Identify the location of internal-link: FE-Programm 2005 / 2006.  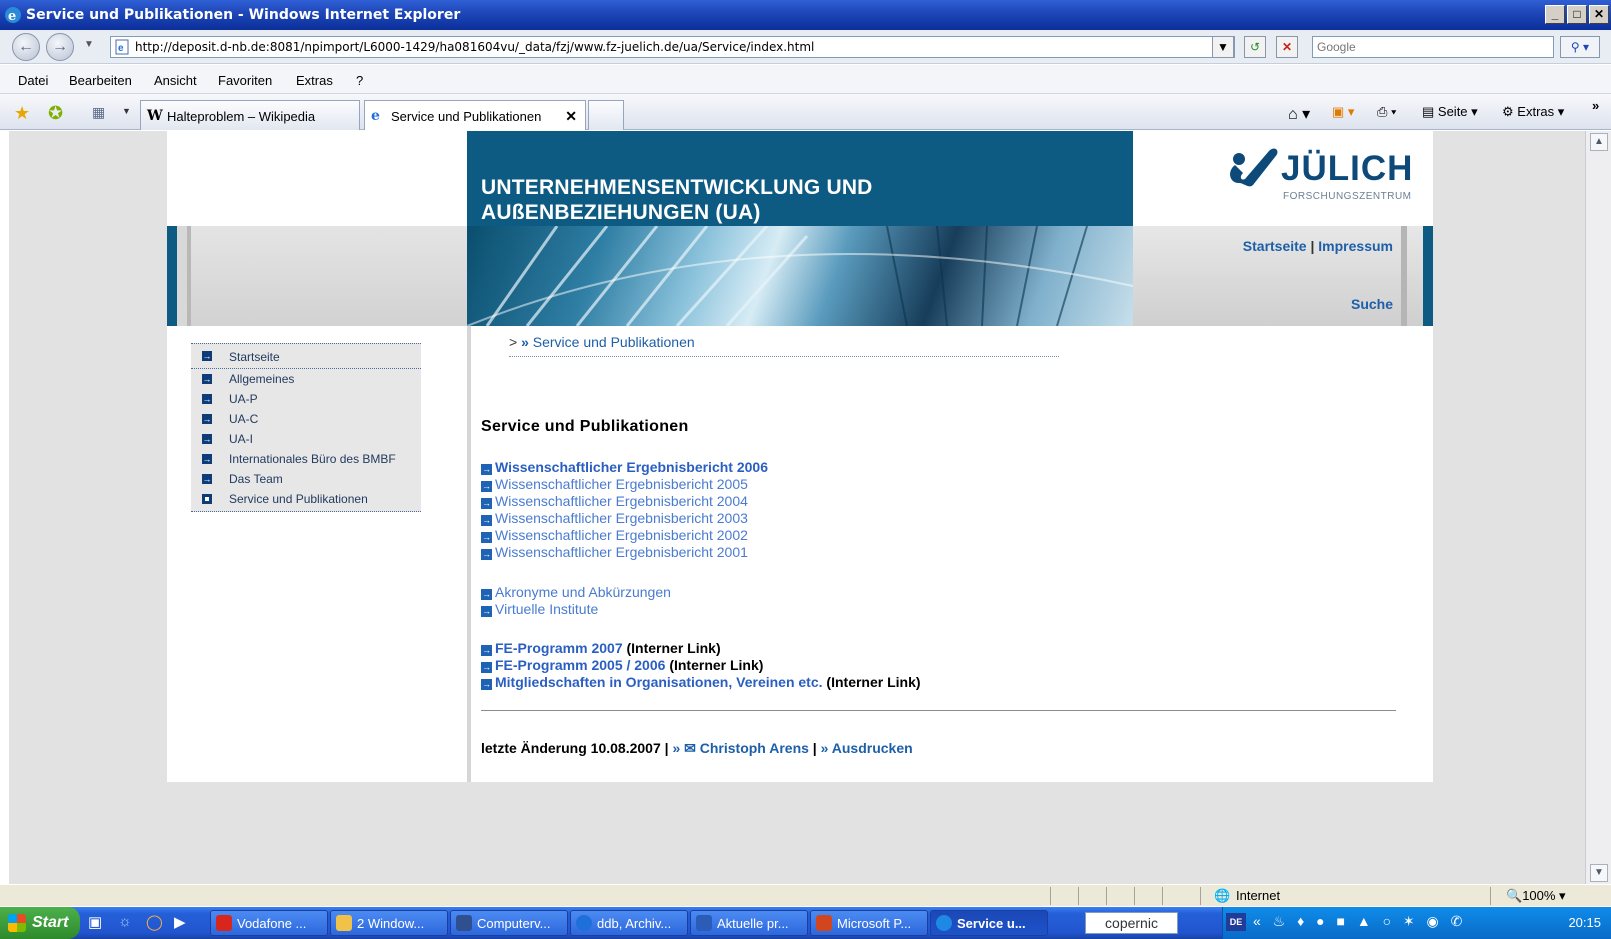
(580, 665).